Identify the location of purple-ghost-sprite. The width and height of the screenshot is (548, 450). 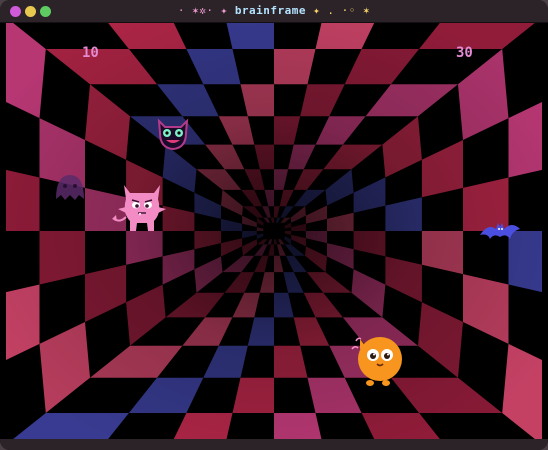
(70, 187).